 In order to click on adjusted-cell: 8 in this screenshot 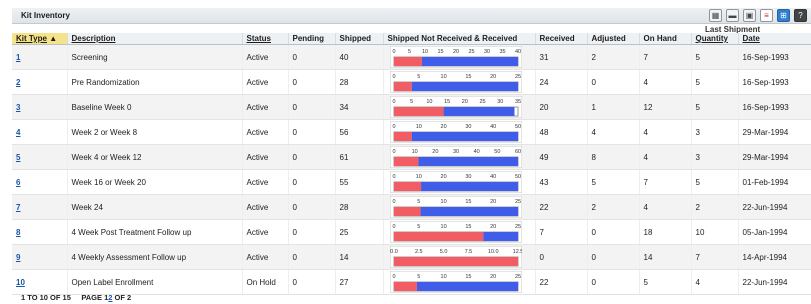, I will do `click(613, 157)`.